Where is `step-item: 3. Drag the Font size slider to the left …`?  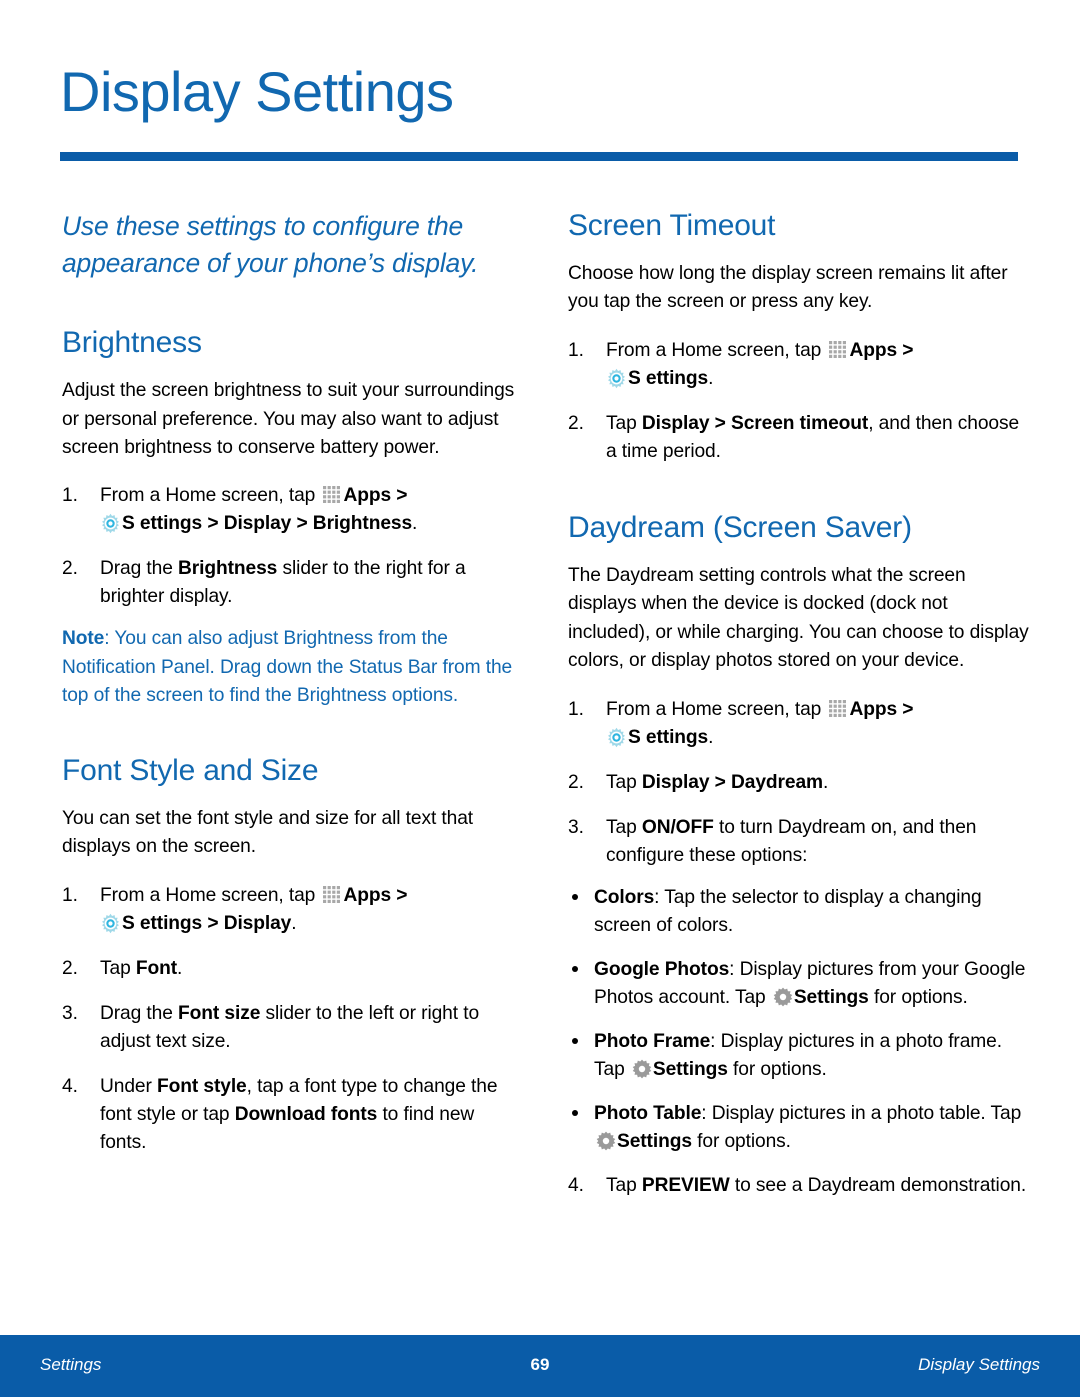
step-item: 3. Drag the Font size slider to the left … is located at coordinates (293, 1028).